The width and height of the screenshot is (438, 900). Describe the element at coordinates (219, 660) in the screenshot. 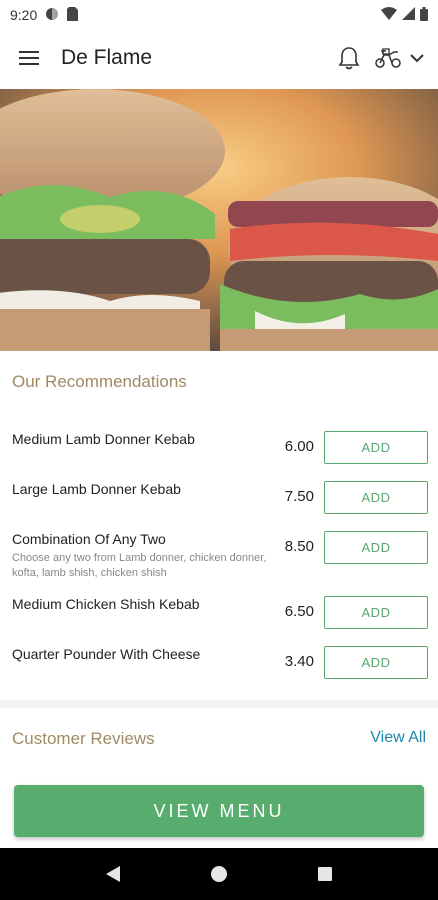

I see `menu-item: Quarter Pounder With Cheese 3.40 ADD` at that location.